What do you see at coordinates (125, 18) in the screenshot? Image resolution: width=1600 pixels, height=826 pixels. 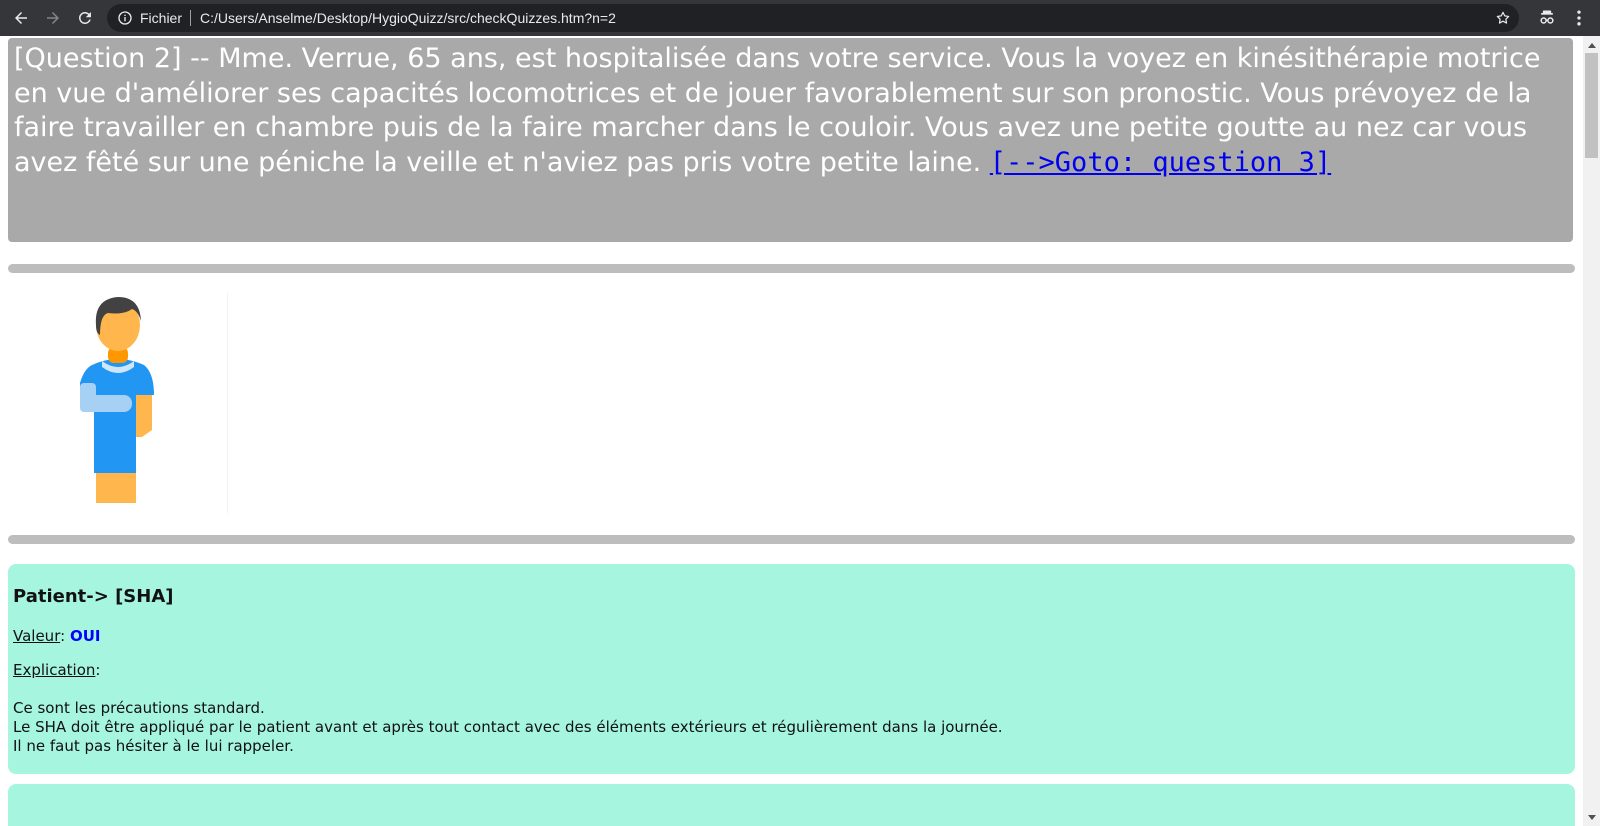 I see `info-icon` at bounding box center [125, 18].